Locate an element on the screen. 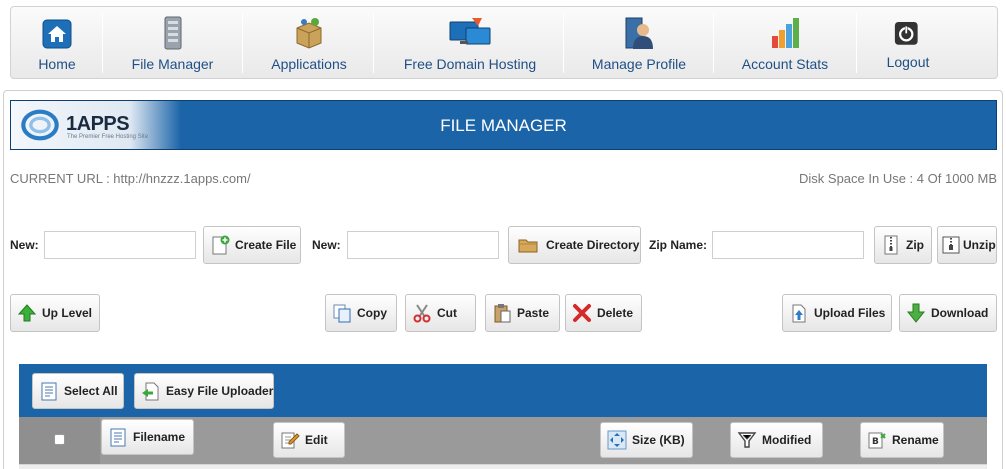 The image size is (1006, 469). disk-space-usage: Disk Space In Use : 4 Of 1000 MB is located at coordinates (898, 178).